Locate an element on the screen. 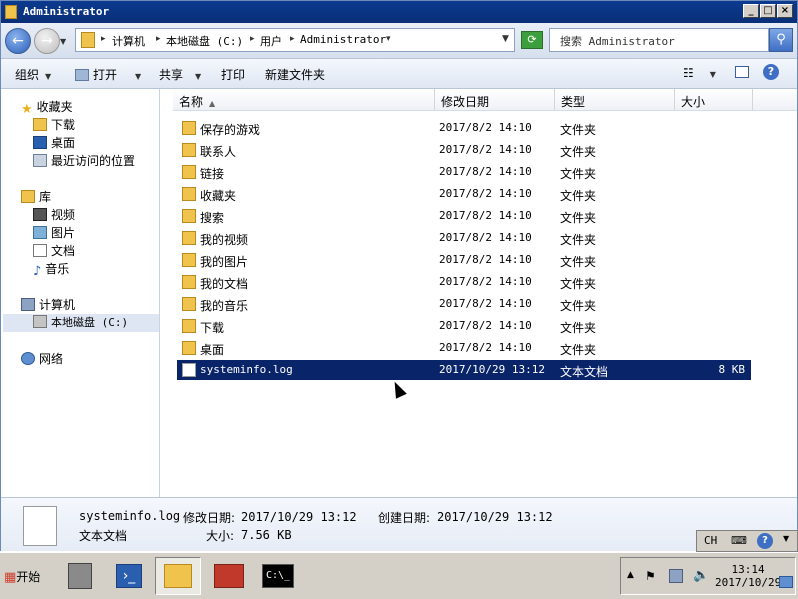 The image size is (798, 599). command-prompt-icon: C:\_ is located at coordinates (277, 576).